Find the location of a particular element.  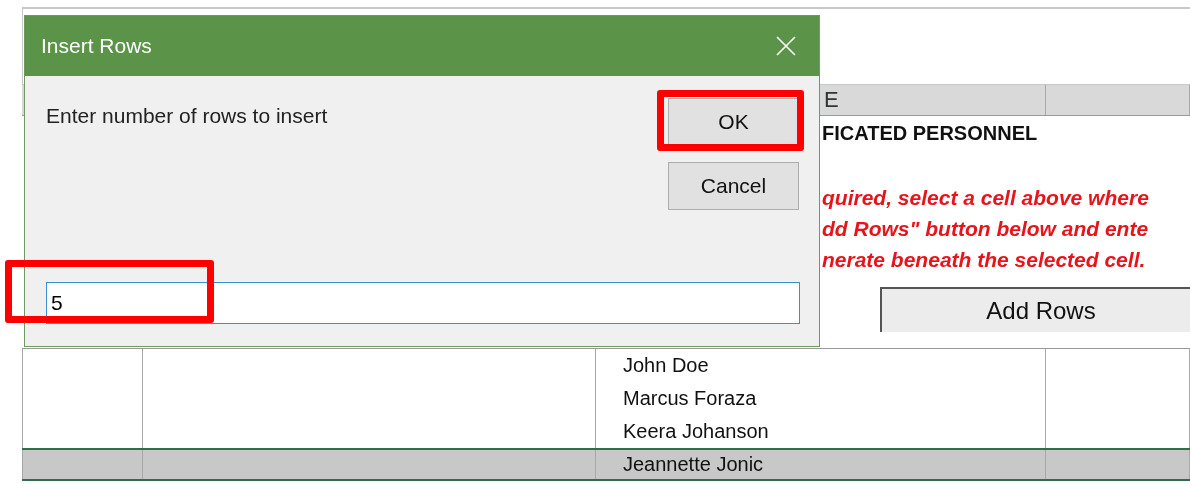

table-row: John Doe is located at coordinates (606, 365).